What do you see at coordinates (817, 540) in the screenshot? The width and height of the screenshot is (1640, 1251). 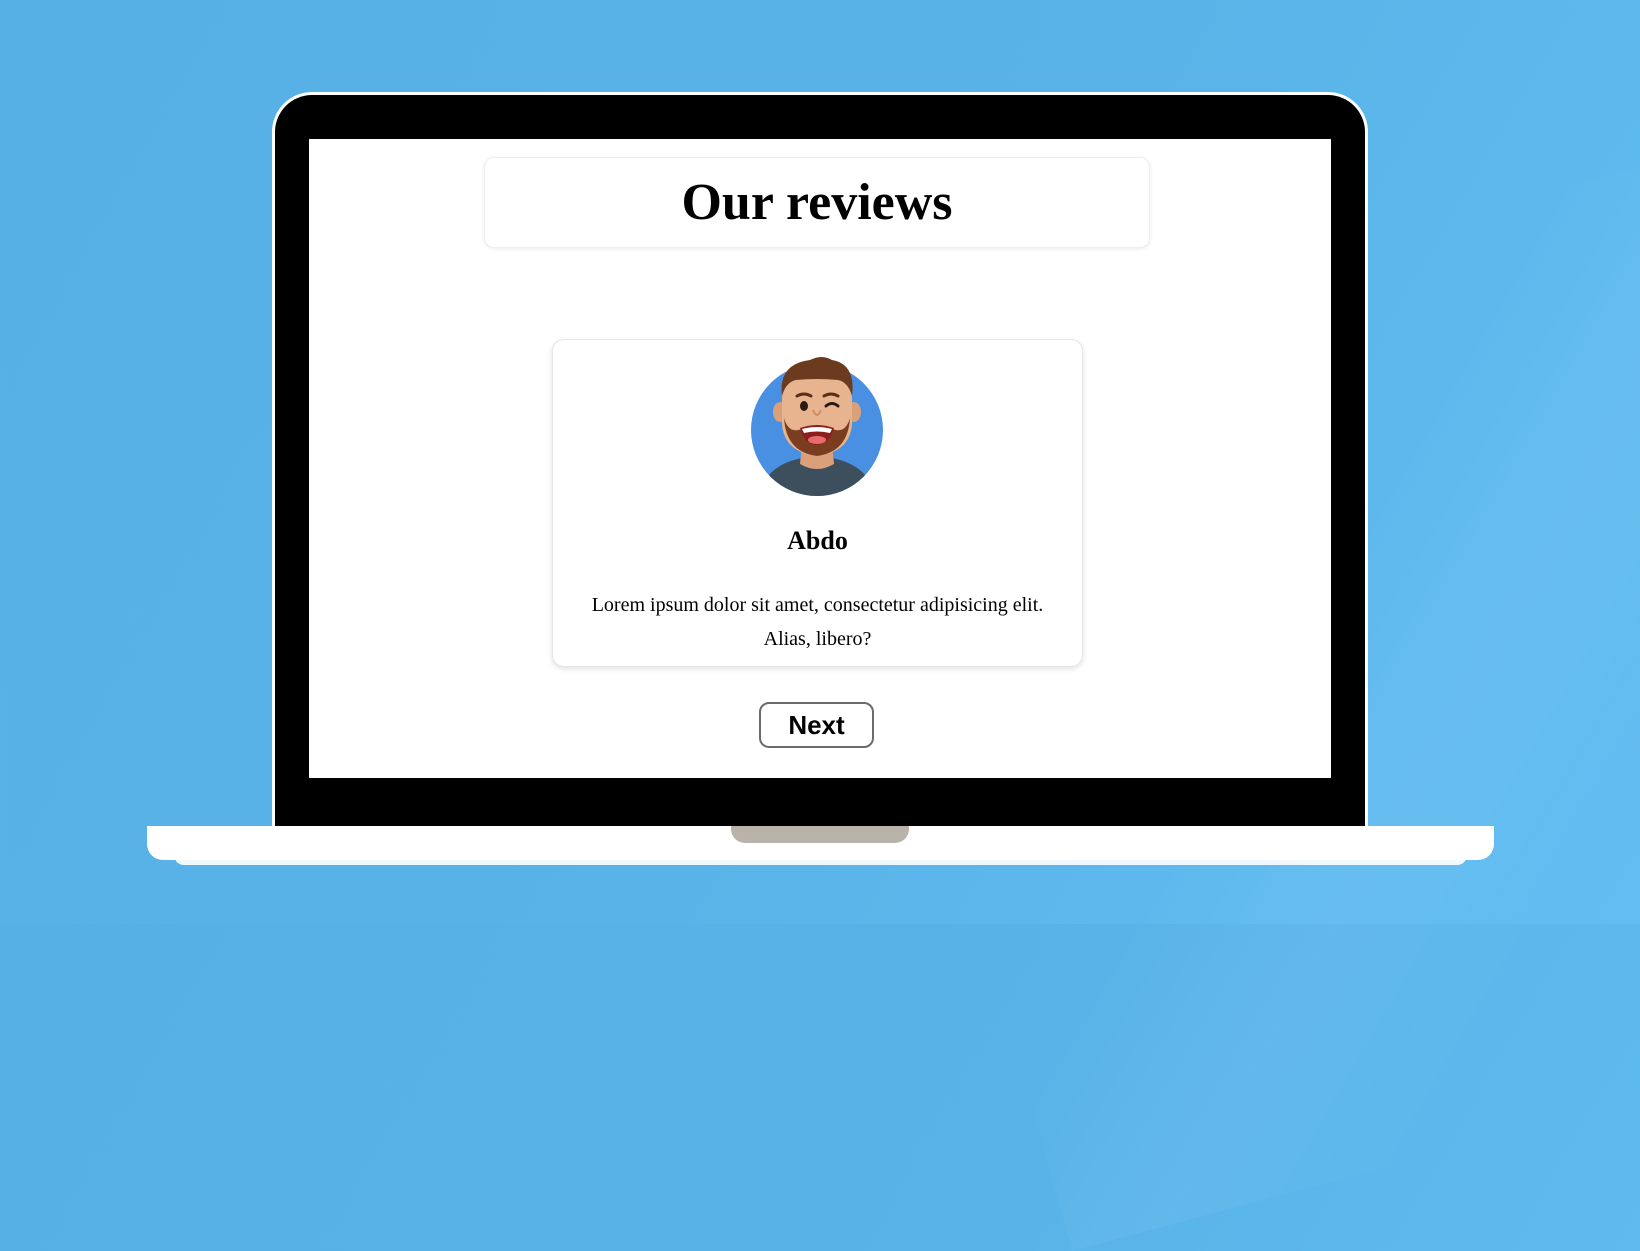 I see `reviewer-name: Abdo` at bounding box center [817, 540].